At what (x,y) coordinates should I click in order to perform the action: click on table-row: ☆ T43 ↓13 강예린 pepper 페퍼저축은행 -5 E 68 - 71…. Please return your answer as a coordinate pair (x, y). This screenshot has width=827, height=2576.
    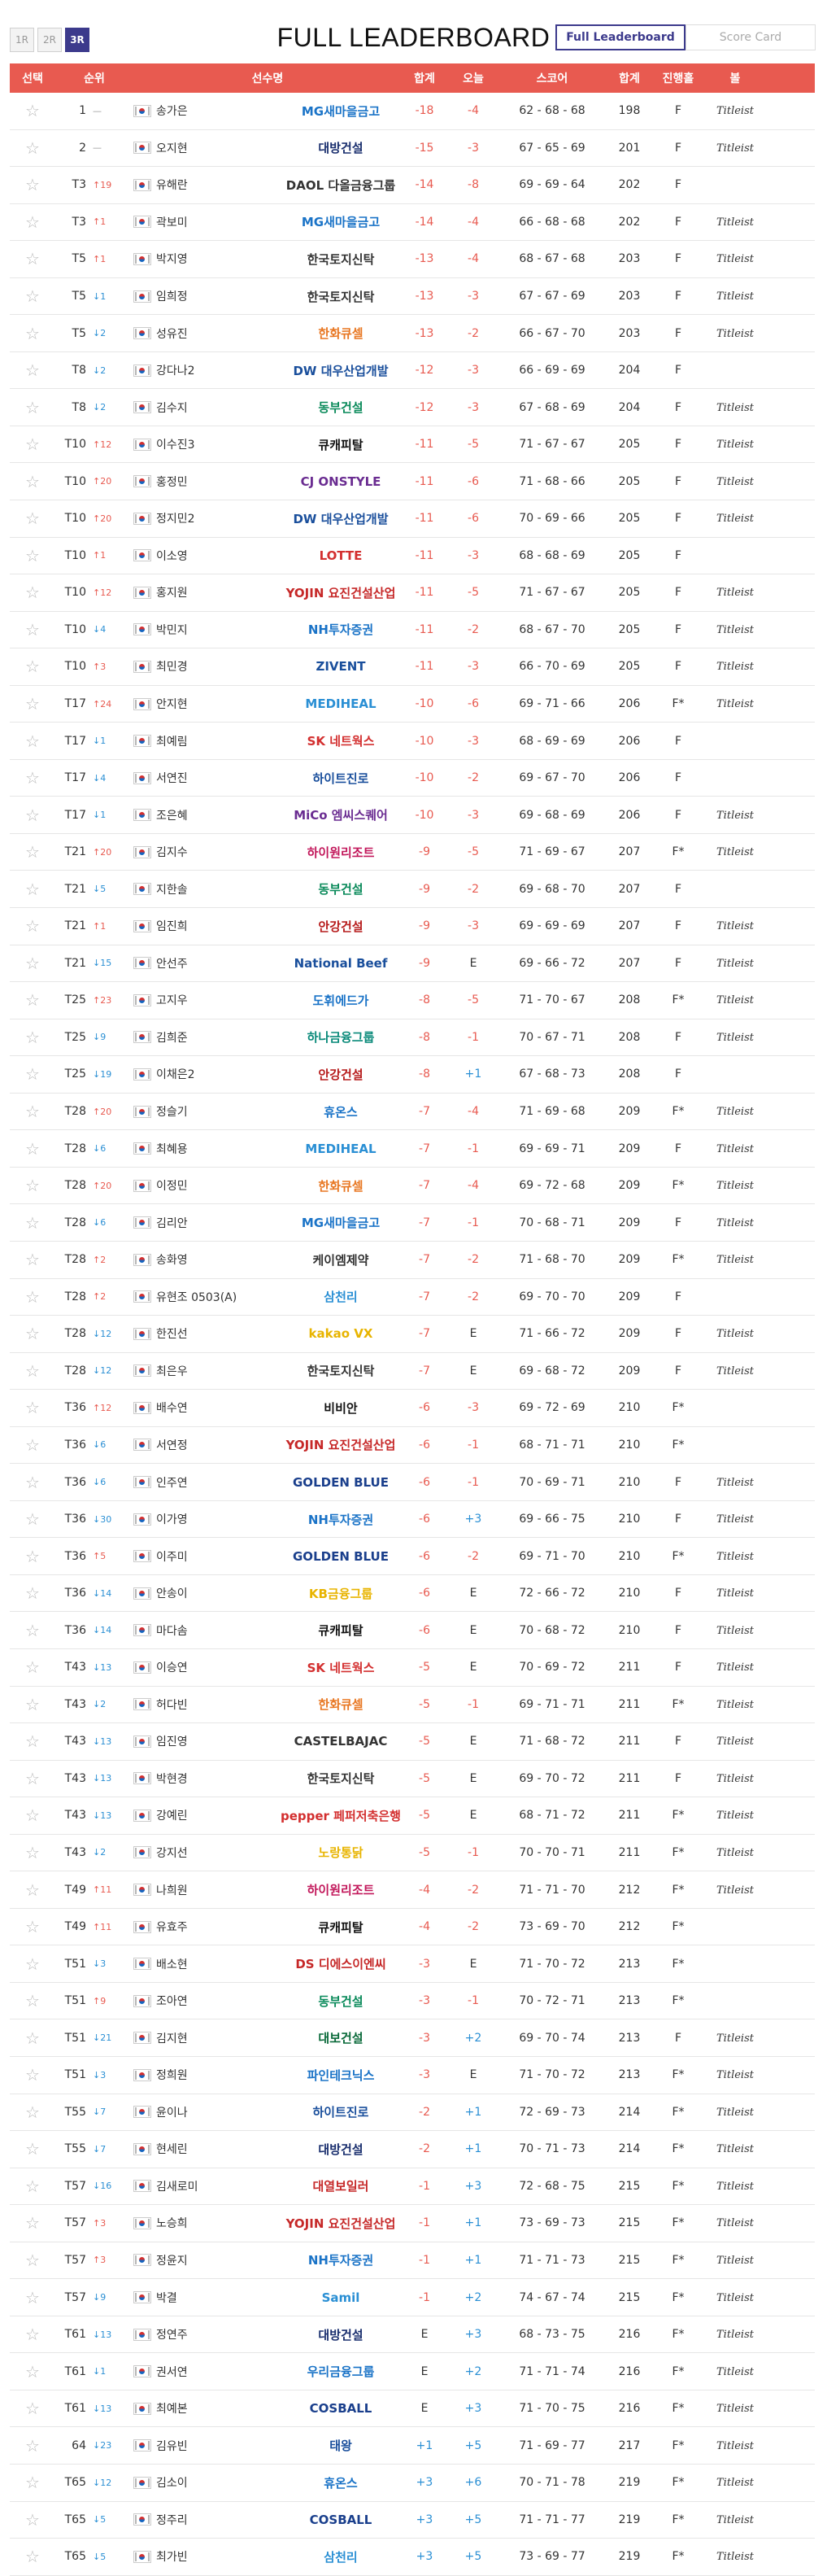
    Looking at the image, I should click on (412, 1816).